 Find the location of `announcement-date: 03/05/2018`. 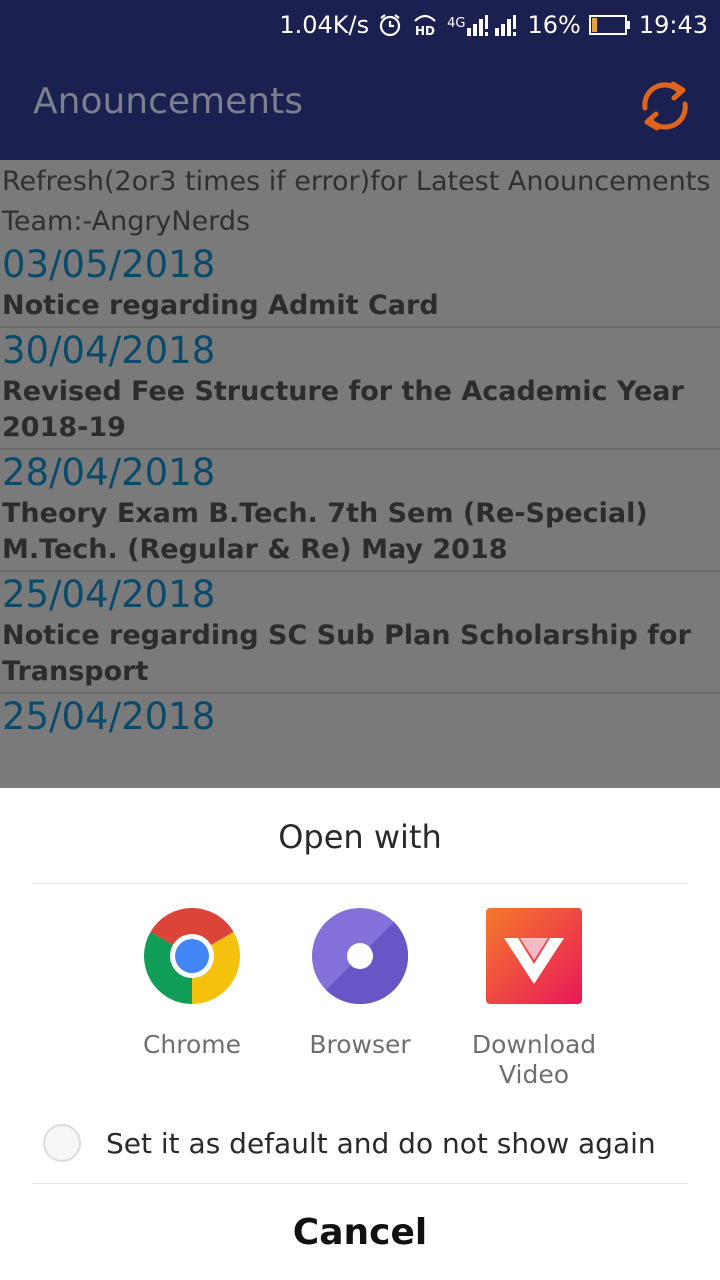

announcement-date: 03/05/2018 is located at coordinates (109, 264).